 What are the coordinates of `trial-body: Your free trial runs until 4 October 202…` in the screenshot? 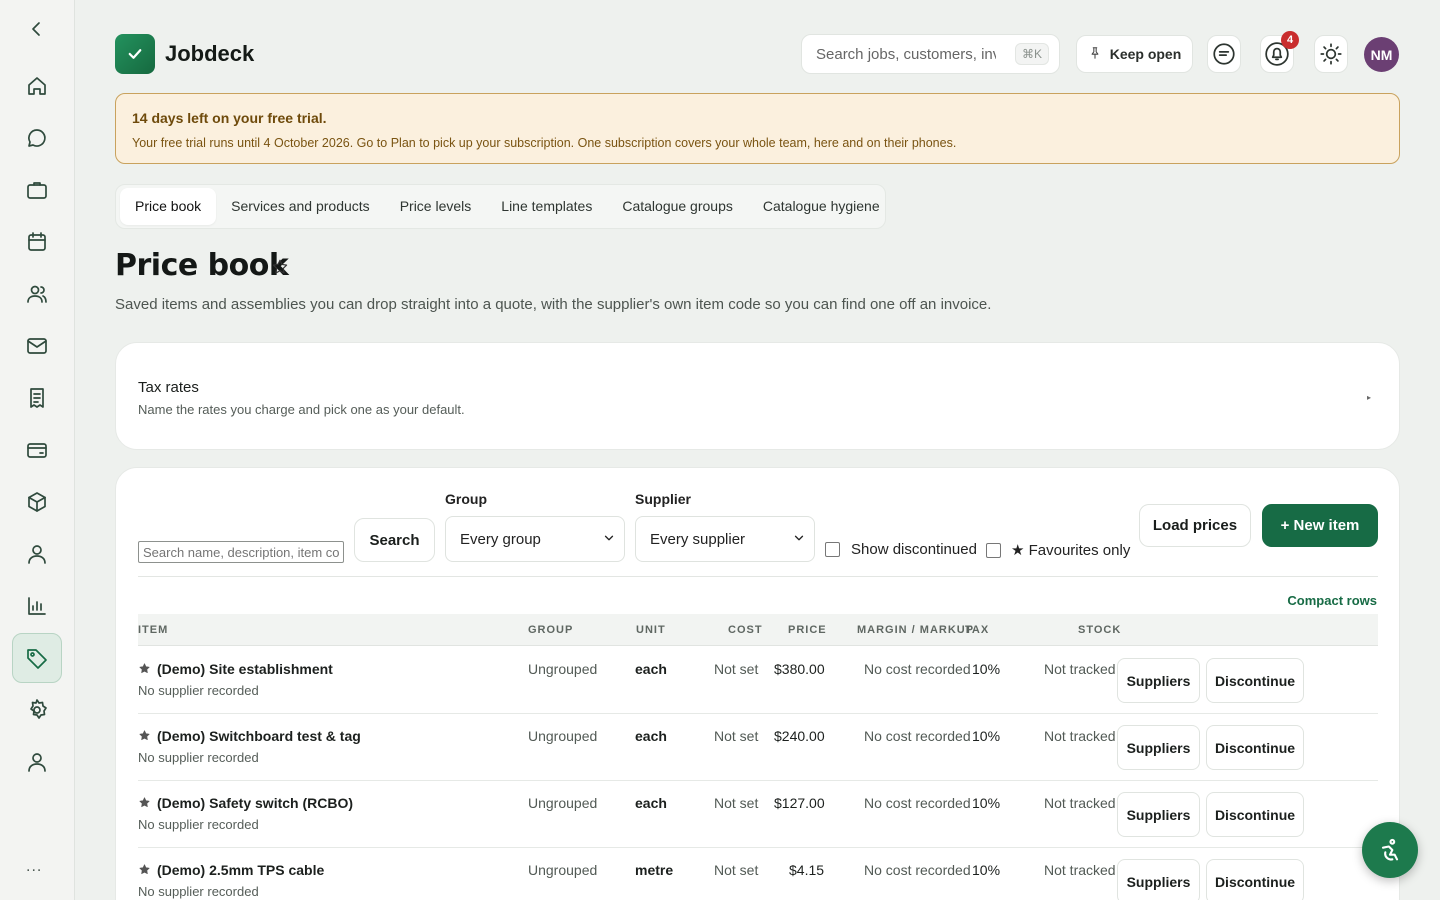 It's located at (544, 143).